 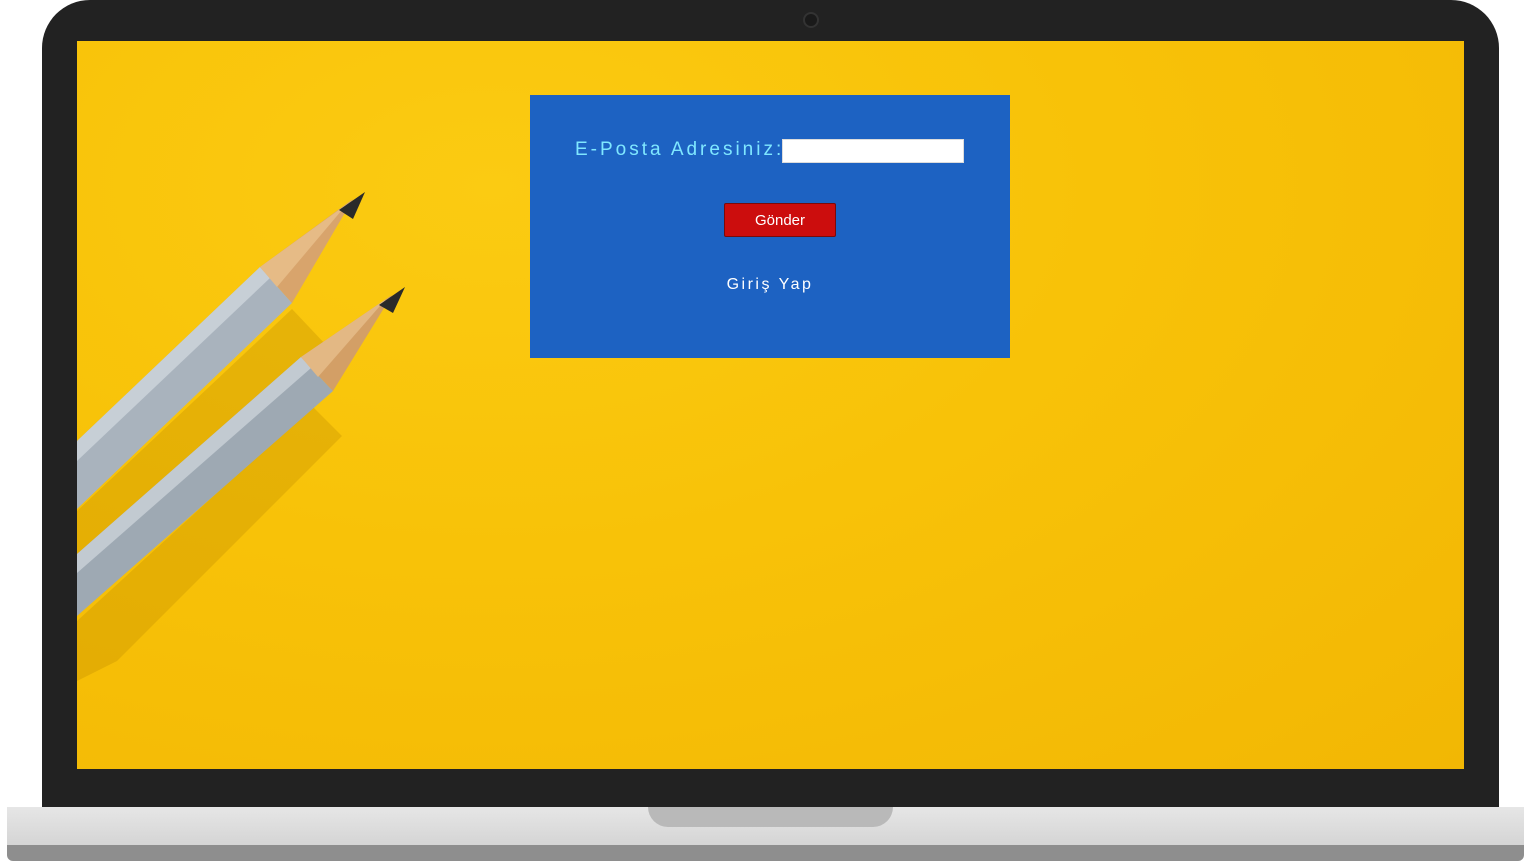 What do you see at coordinates (765, 853) in the screenshot?
I see `laptop-base-edge` at bounding box center [765, 853].